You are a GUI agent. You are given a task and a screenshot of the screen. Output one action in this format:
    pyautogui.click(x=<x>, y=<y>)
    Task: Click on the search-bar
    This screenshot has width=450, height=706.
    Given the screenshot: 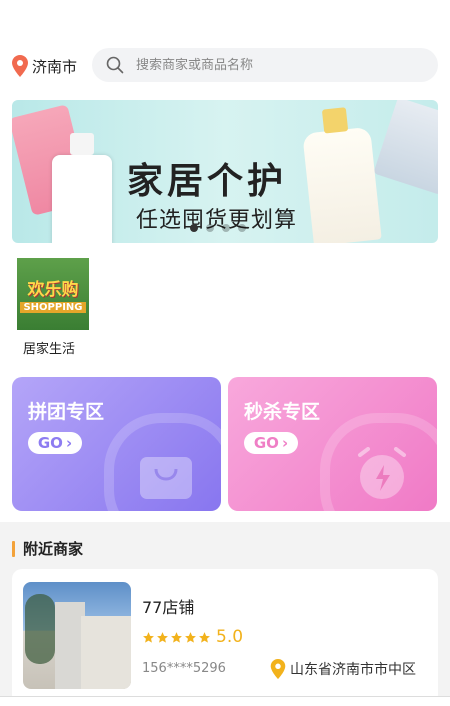 What is the action you would take?
    pyautogui.click(x=265, y=65)
    